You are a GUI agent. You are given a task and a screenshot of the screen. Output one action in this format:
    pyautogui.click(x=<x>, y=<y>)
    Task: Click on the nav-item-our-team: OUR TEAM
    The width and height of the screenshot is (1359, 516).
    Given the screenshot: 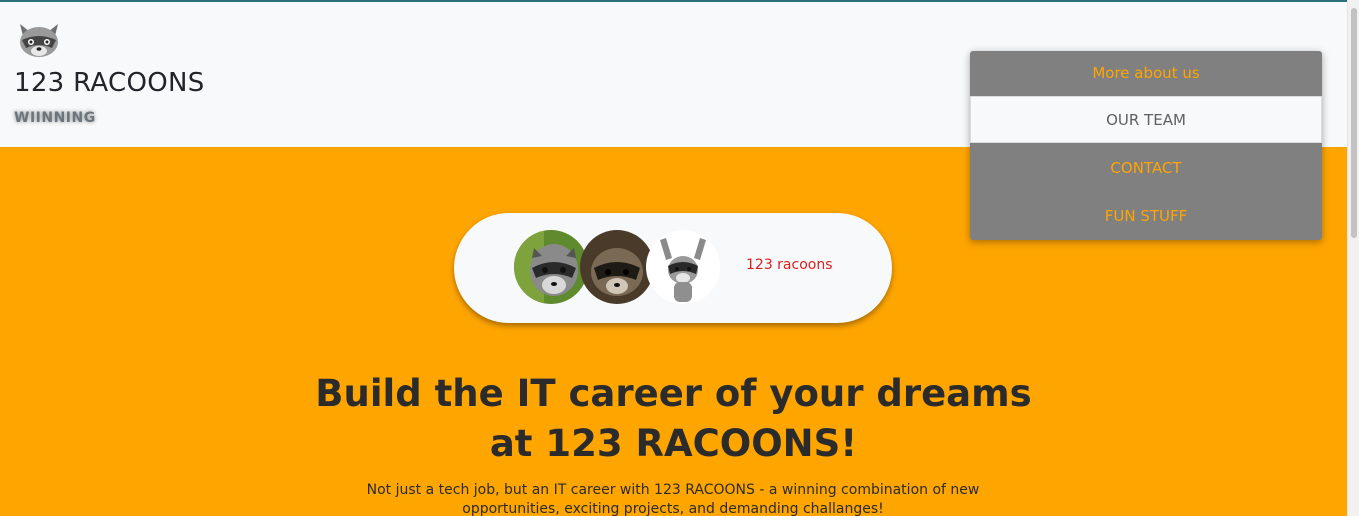 What is the action you would take?
    pyautogui.click(x=1146, y=119)
    